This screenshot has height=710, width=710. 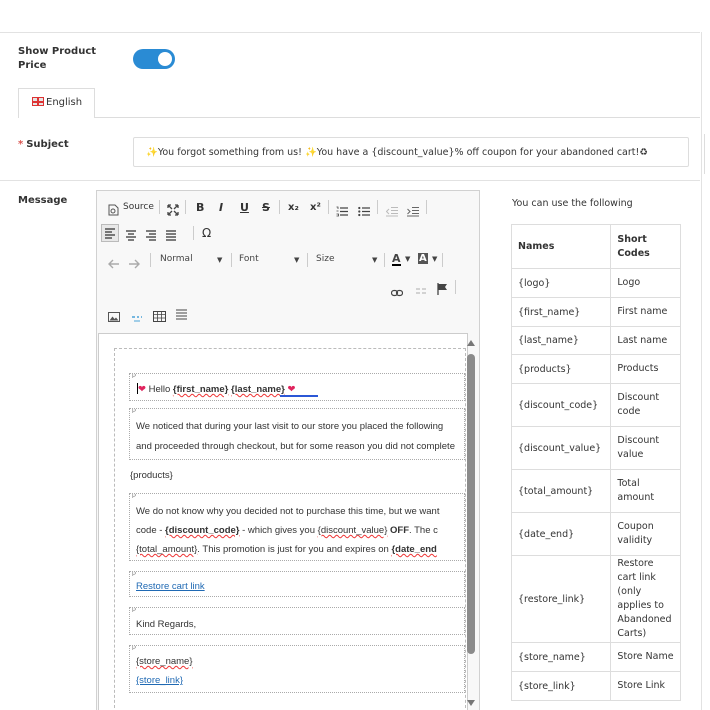 I want to click on table-header-row: Names Short Codes, so click(x=595, y=246).